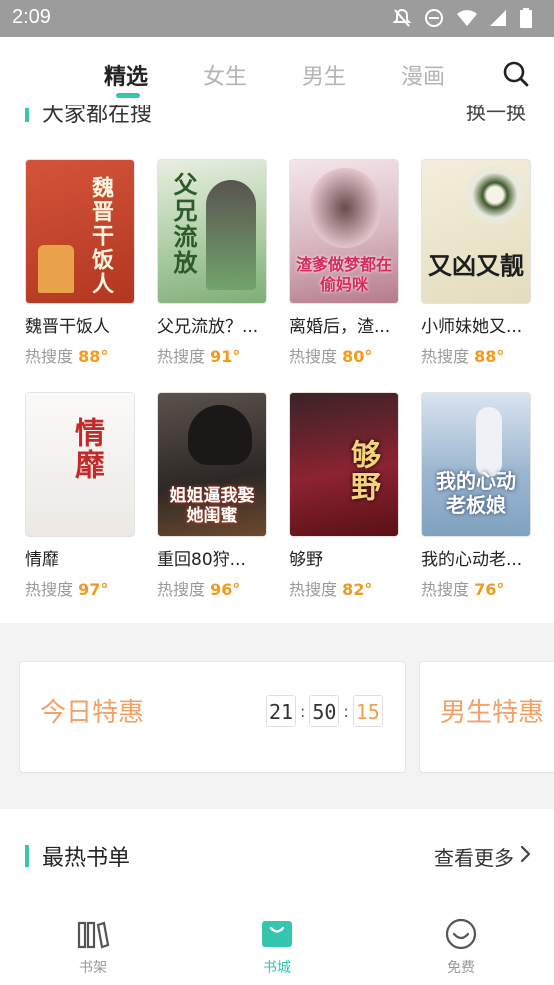 Image resolution: width=554 pixels, height=985 pixels. What do you see at coordinates (331, 356) in the screenshot?
I see `book-heat: 热搜度 80°` at bounding box center [331, 356].